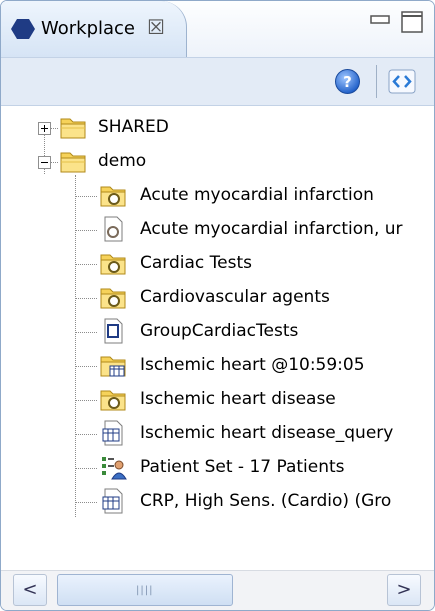  What do you see at coordinates (113, 366) in the screenshot?
I see `folder-table-icon` at bounding box center [113, 366].